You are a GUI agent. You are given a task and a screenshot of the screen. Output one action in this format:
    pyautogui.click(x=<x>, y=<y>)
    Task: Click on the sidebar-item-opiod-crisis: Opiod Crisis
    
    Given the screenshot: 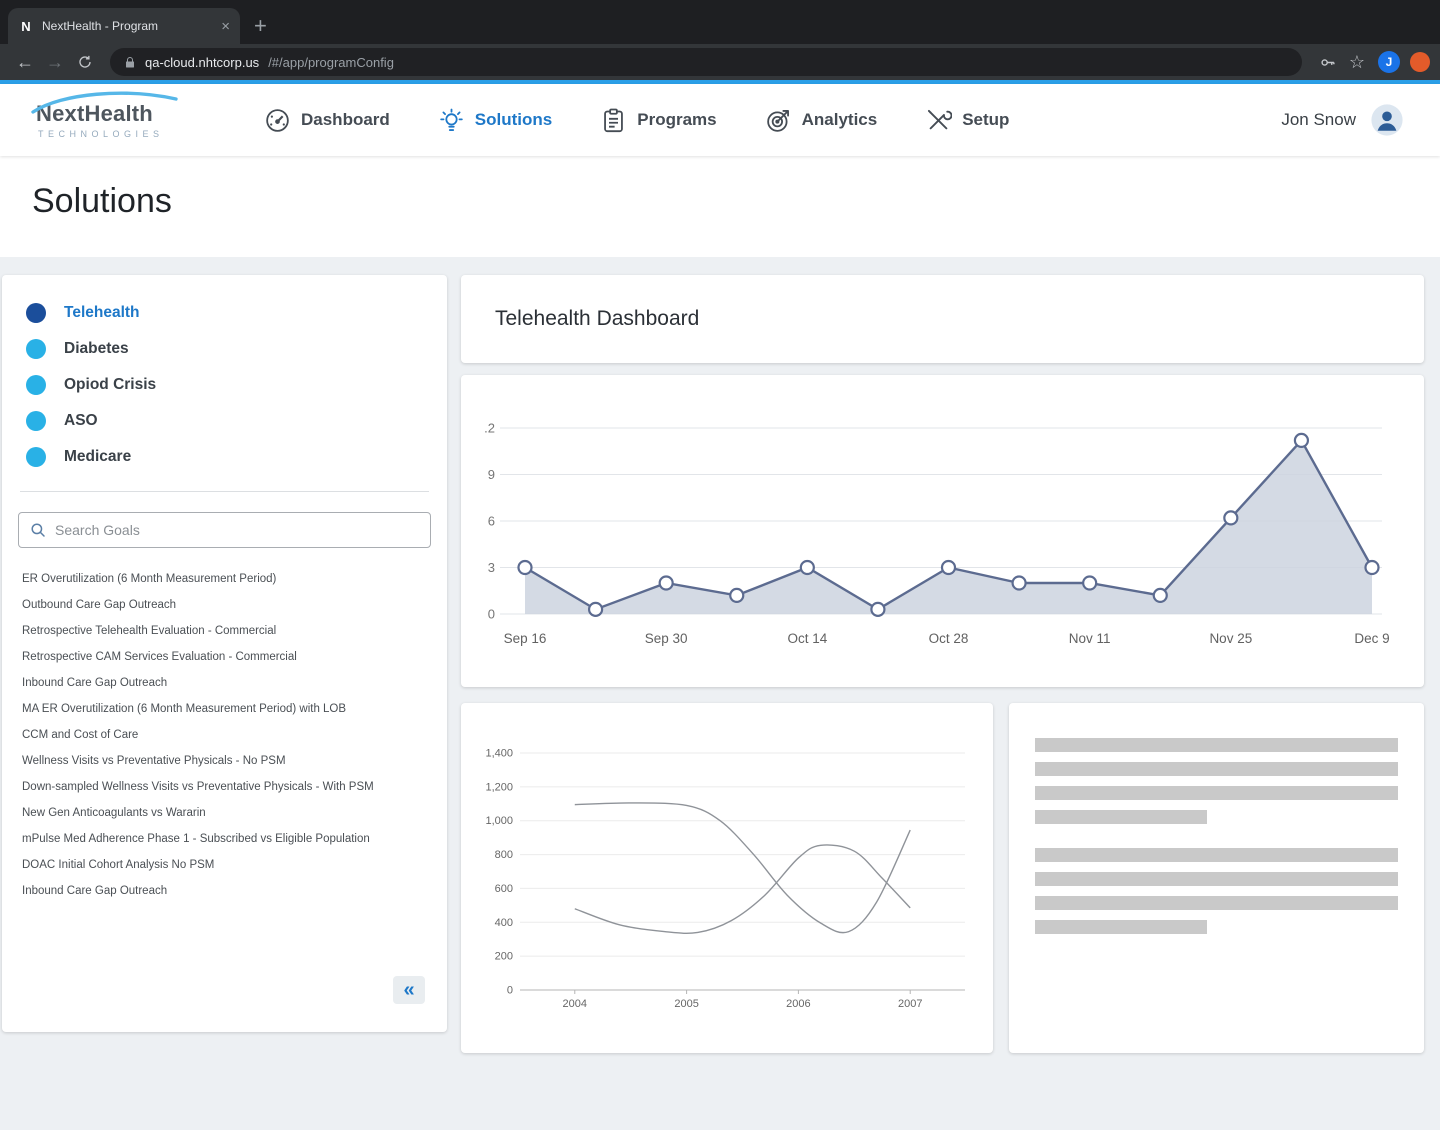 What is the action you would take?
    pyautogui.click(x=224, y=385)
    